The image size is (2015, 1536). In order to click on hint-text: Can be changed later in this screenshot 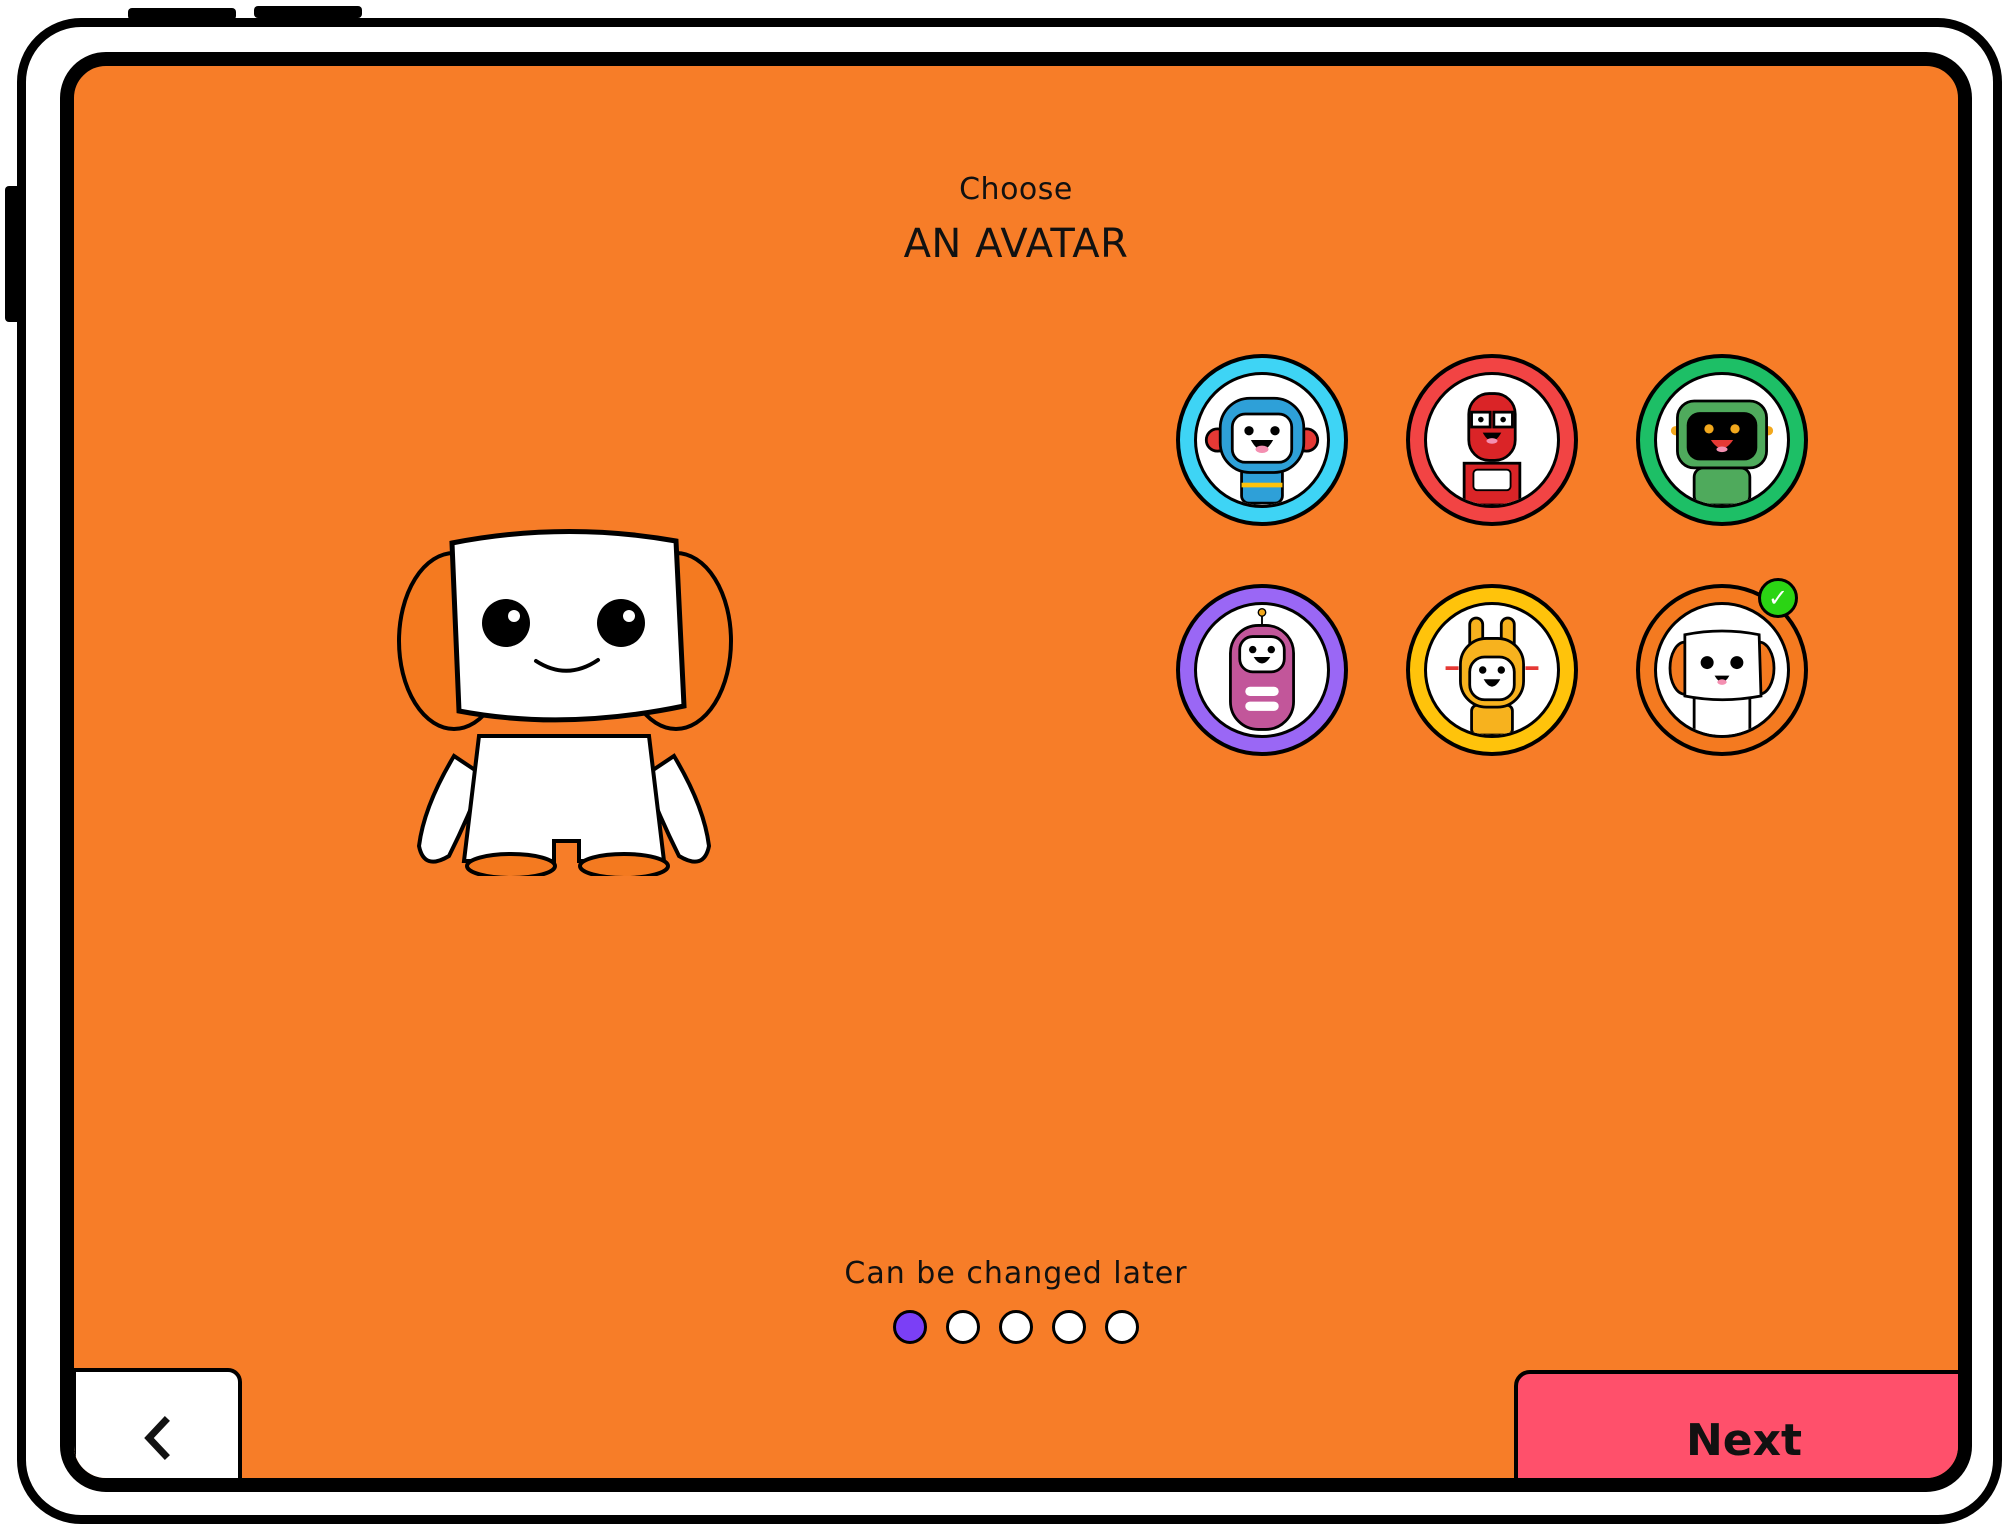, I will do `click(1016, 1273)`.